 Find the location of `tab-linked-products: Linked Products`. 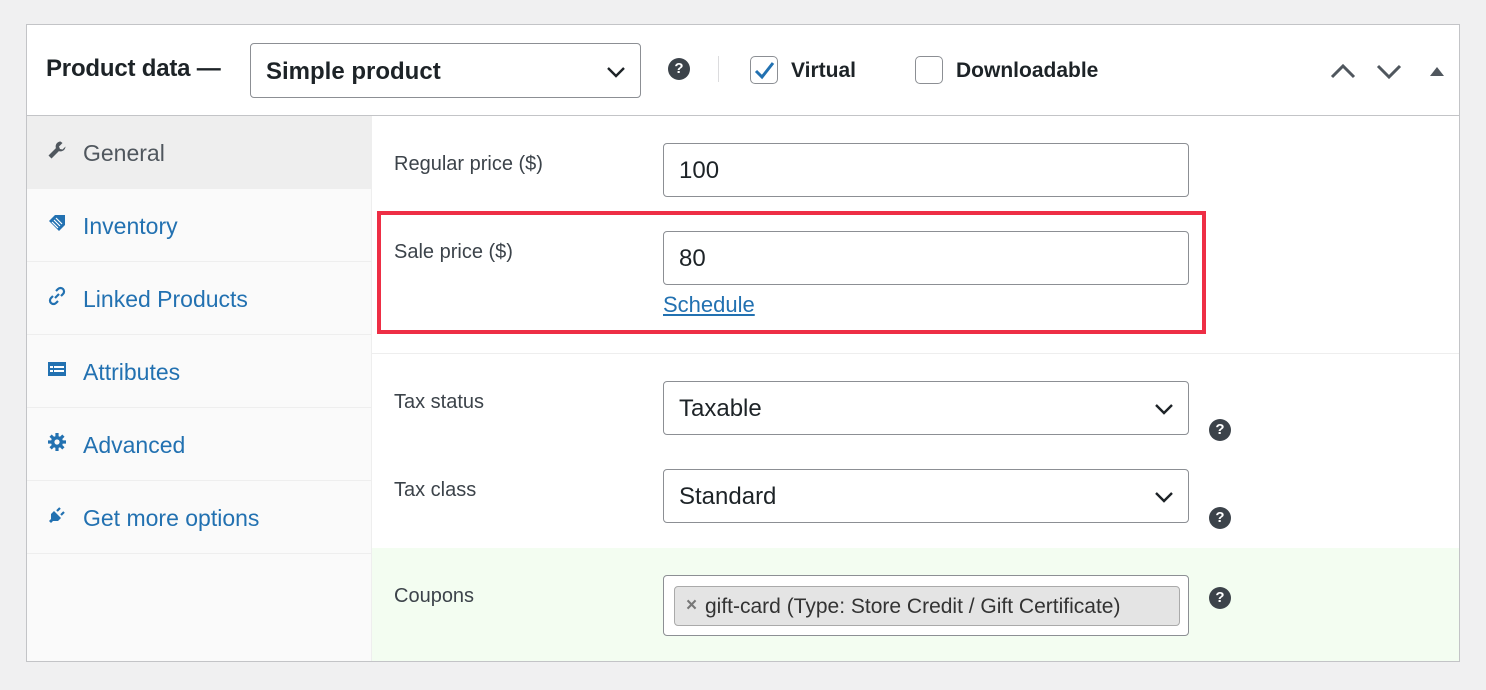

tab-linked-products: Linked Products is located at coordinates (199, 298).